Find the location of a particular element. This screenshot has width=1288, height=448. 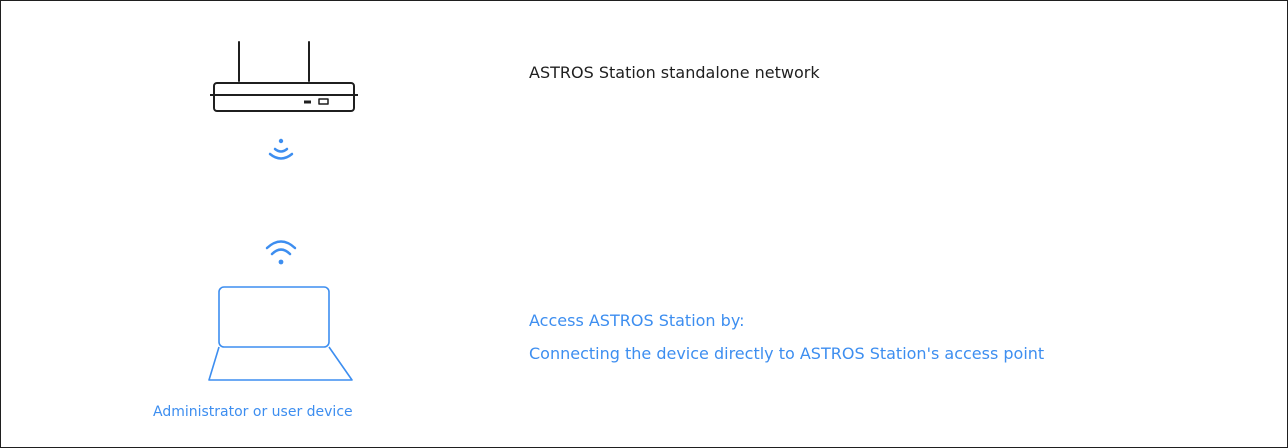

access-heading: Access ASTROS Station by: is located at coordinates (637, 320).